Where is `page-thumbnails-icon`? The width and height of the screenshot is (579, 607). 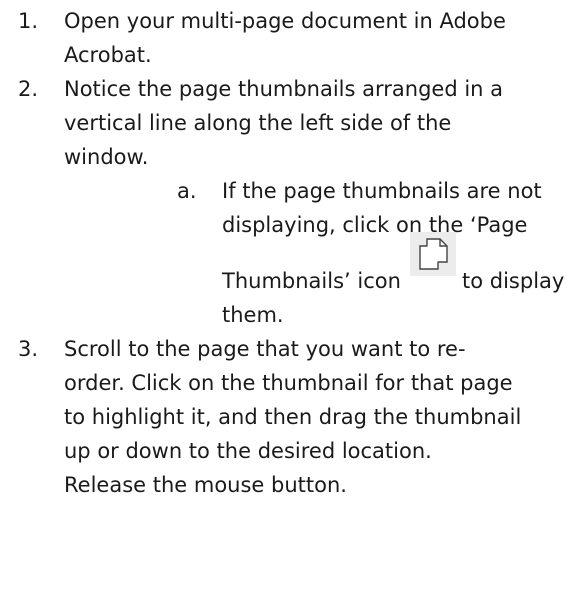 page-thumbnails-icon is located at coordinates (433, 254).